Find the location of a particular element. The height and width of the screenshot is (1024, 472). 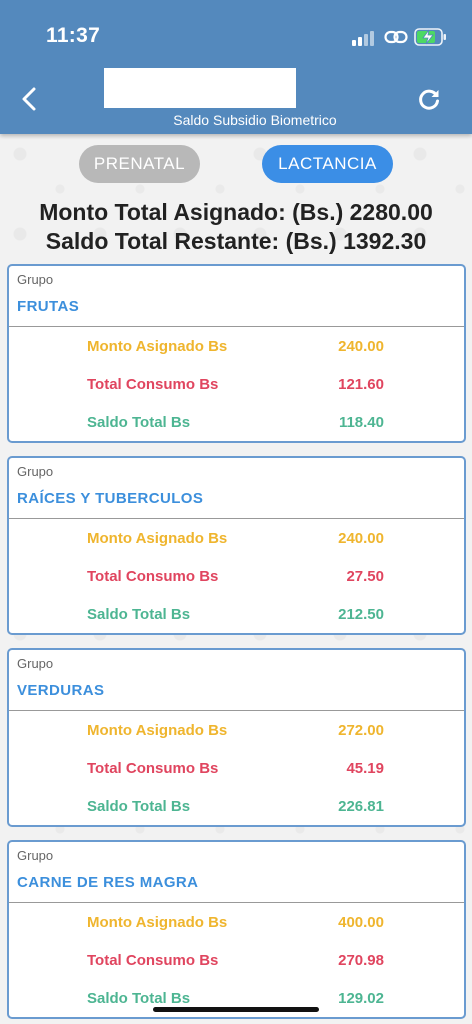

row-value: 212.50 is located at coordinates (361, 614).